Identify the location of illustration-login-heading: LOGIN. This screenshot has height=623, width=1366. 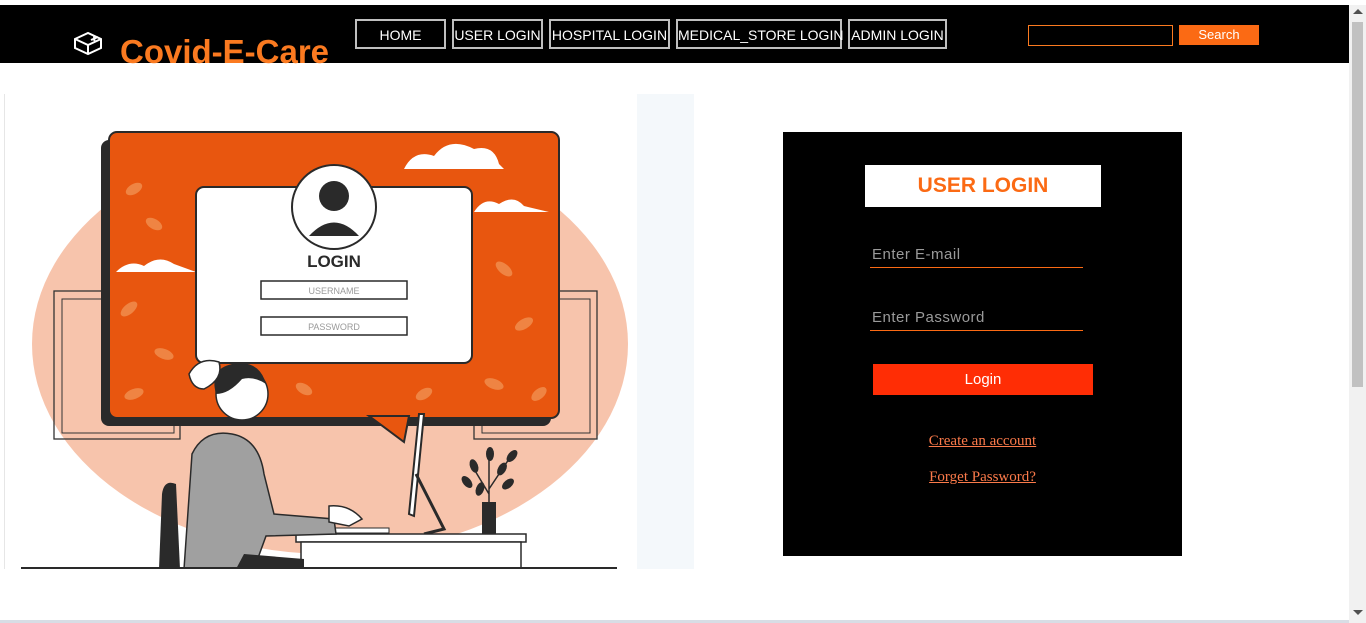
(334, 261).